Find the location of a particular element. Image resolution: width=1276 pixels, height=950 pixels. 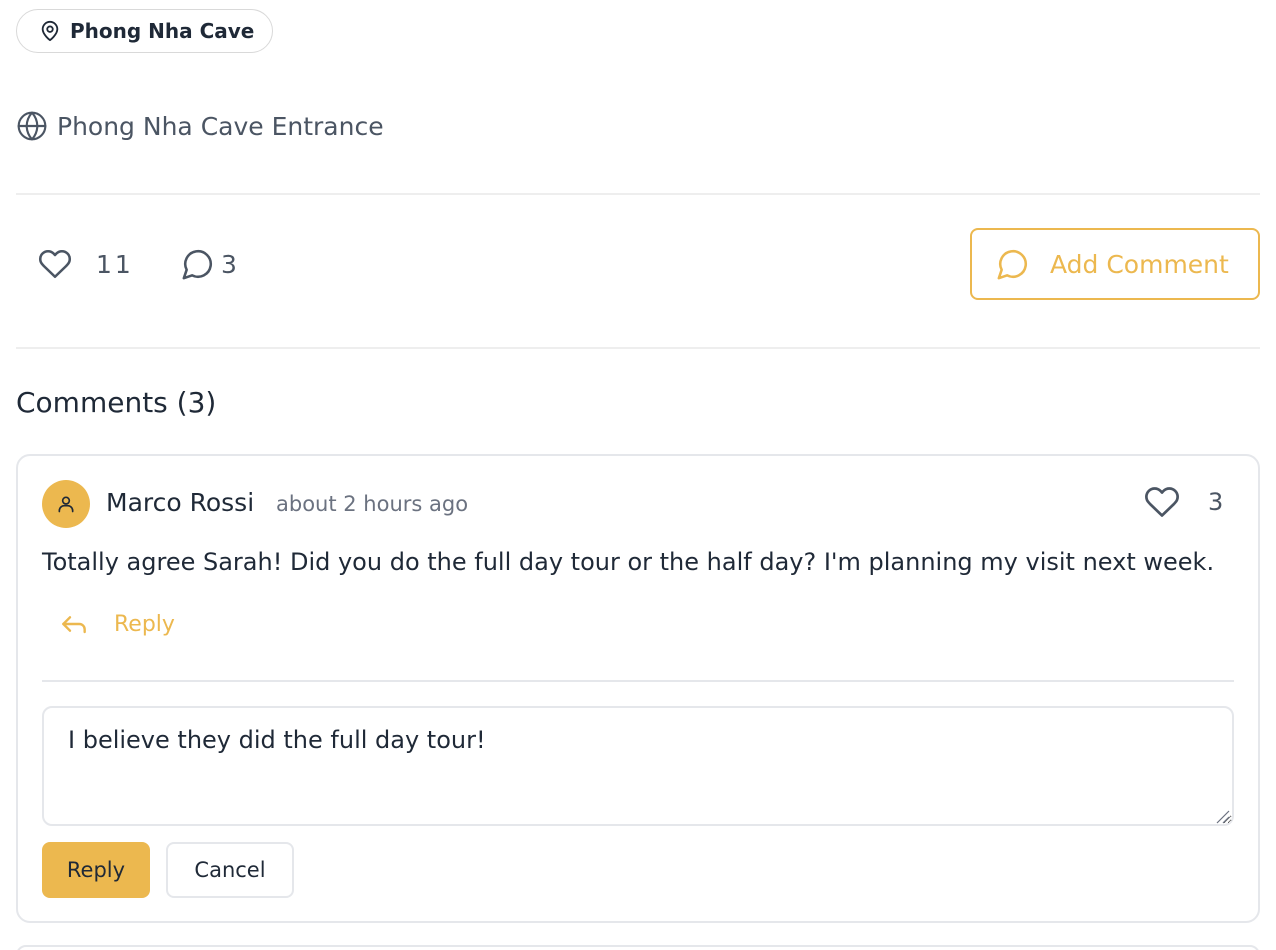

comment-count: 3 is located at coordinates (229, 264).